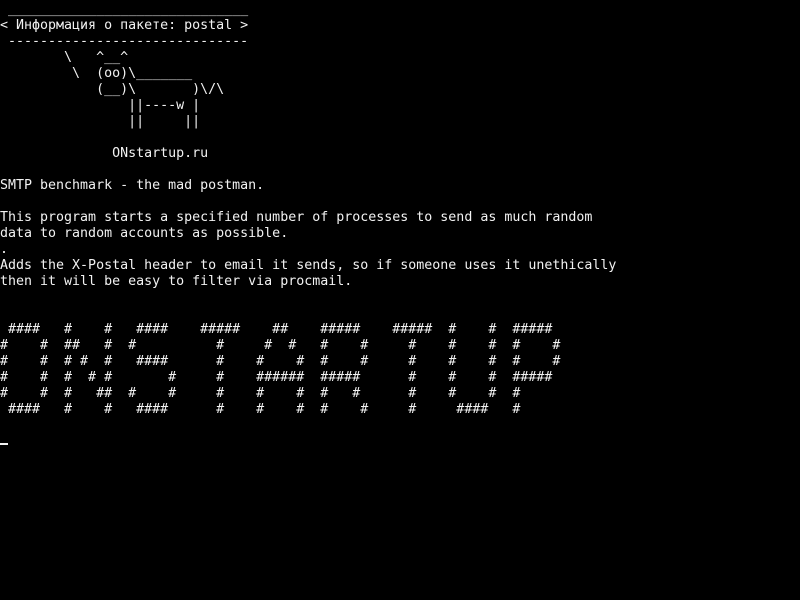 This screenshot has height=600, width=800. Describe the element at coordinates (276, 377) in the screenshot. I see `banner-art-line: # # # # # # # ###### ##### # # # #####` at that location.